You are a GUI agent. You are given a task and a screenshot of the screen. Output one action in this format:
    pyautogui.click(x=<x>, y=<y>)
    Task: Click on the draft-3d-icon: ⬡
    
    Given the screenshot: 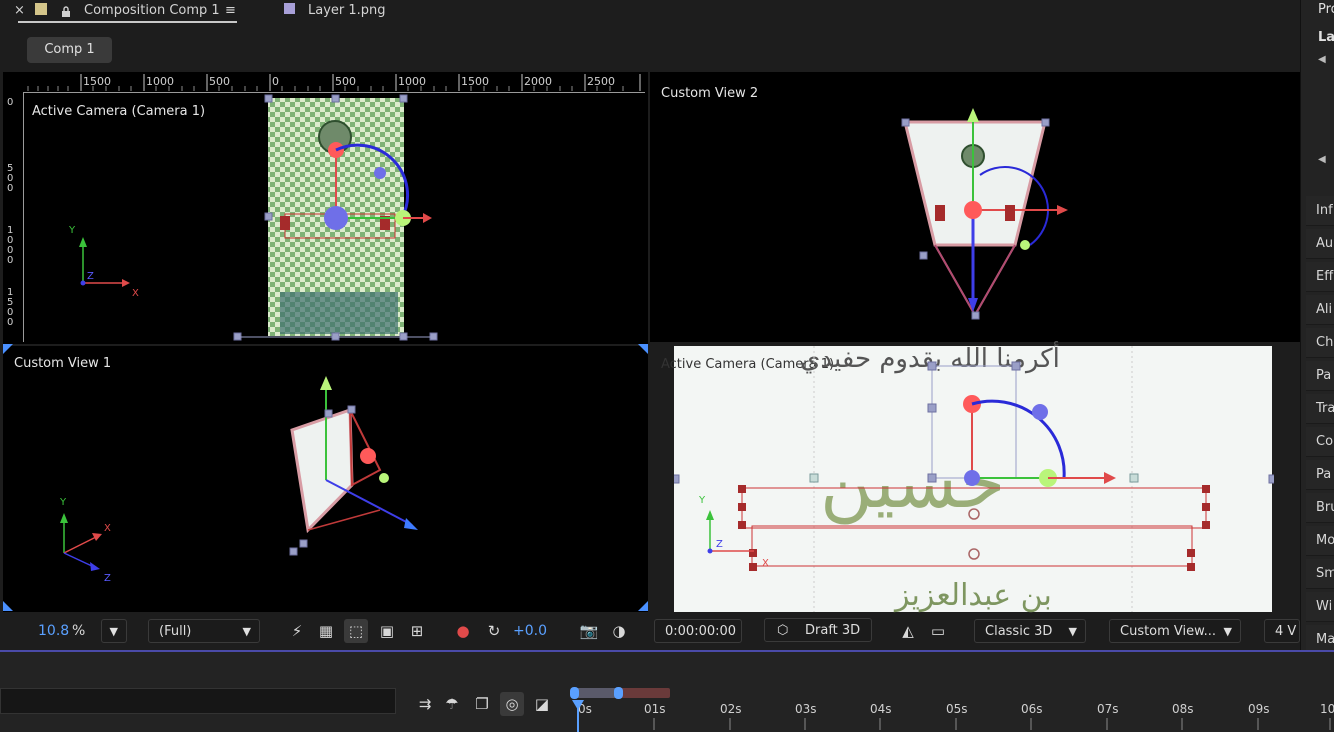 What is the action you would take?
    pyautogui.click(x=783, y=630)
    